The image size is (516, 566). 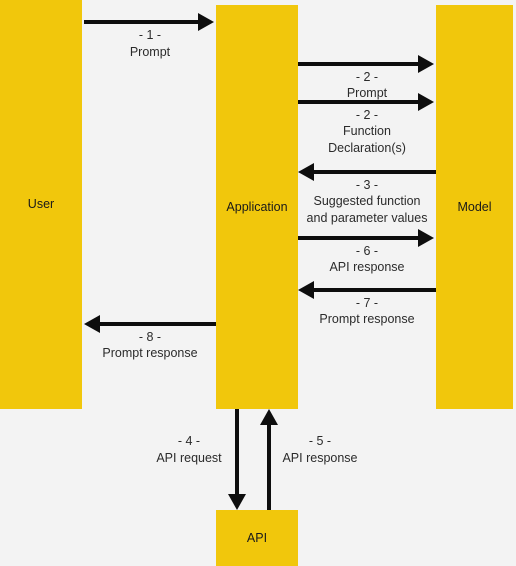 I want to click on message-arrow-3-shaft, so click(x=375, y=172).